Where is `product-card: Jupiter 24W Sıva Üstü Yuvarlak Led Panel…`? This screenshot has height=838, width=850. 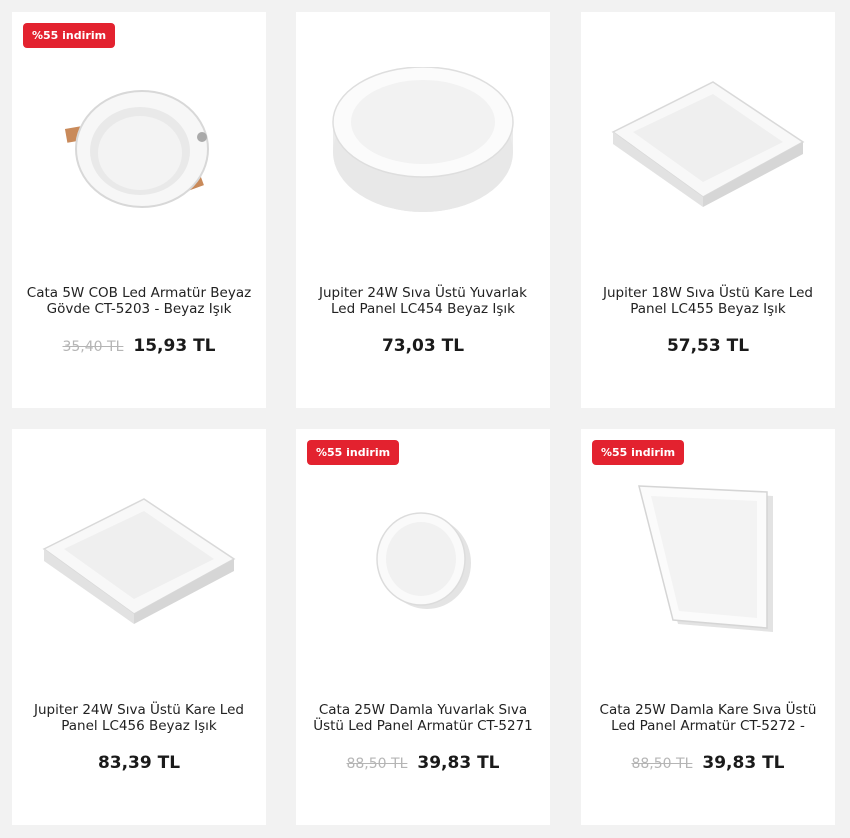 product-card: Jupiter 24W Sıva Üstü Yuvarlak Led Panel… is located at coordinates (423, 210).